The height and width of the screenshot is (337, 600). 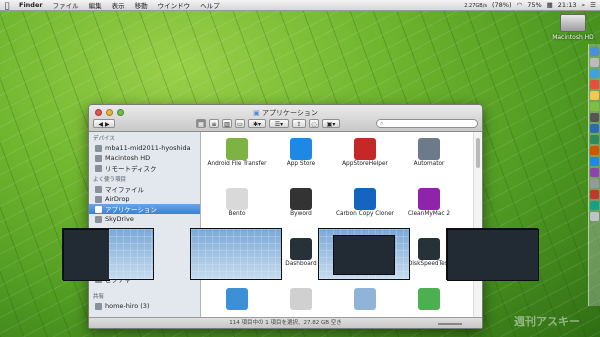 What do you see at coordinates (98, 168) in the screenshot?
I see `remote-disc-icon` at bounding box center [98, 168].